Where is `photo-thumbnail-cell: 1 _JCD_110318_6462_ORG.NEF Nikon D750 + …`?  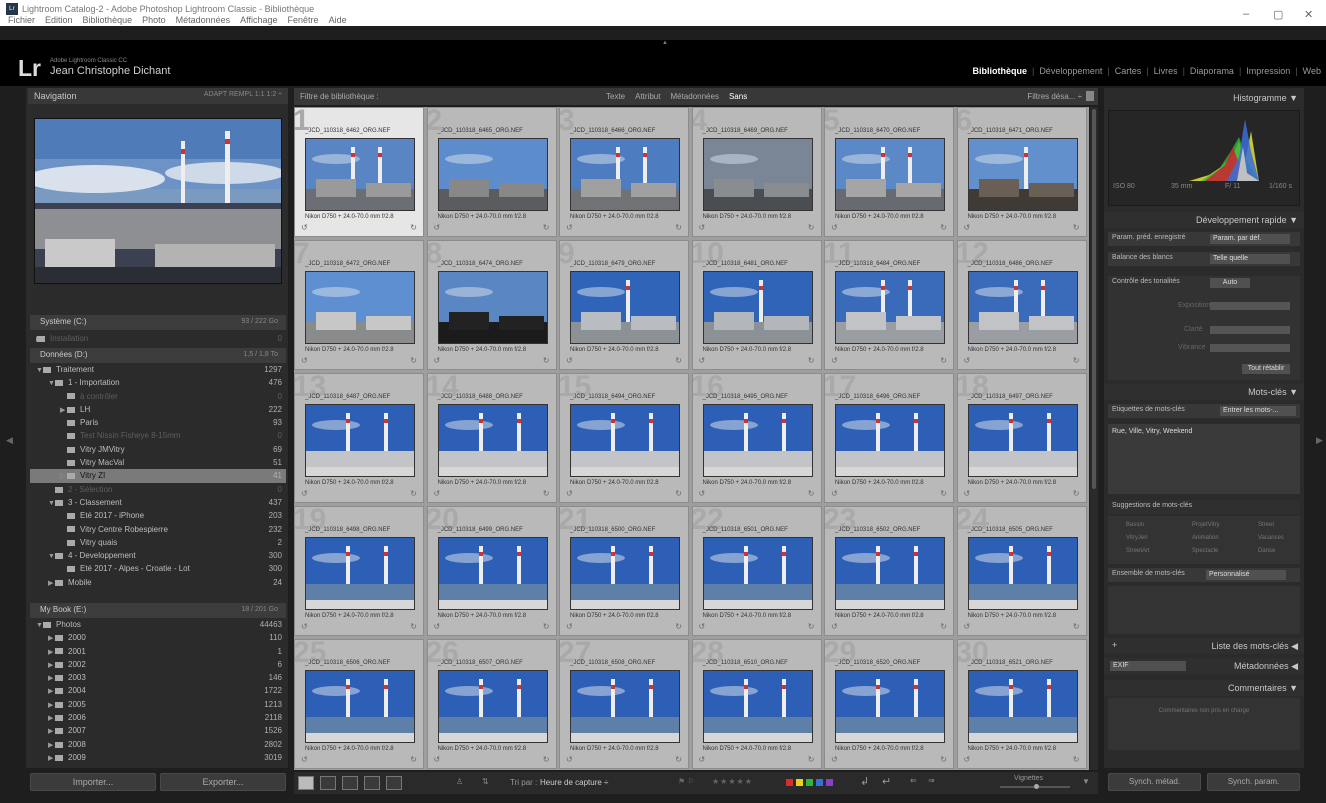 photo-thumbnail-cell: 1 _JCD_110318_6462_ORG.NEF Nikon D750 + … is located at coordinates (359, 172).